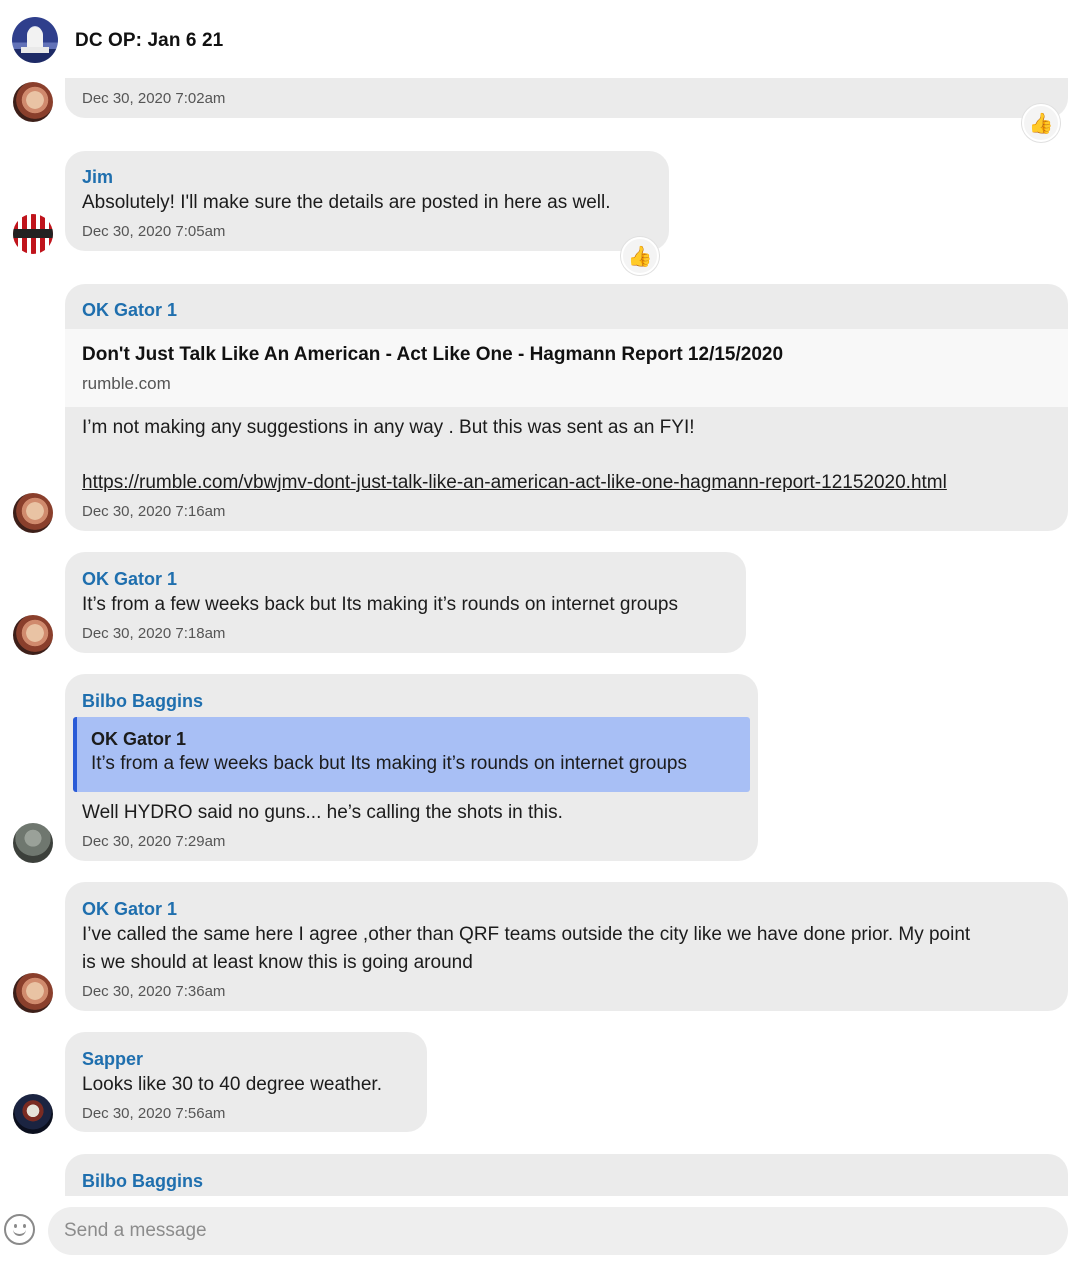 The width and height of the screenshot is (1068, 1264). I want to click on avatar-band, so click(33, 233).